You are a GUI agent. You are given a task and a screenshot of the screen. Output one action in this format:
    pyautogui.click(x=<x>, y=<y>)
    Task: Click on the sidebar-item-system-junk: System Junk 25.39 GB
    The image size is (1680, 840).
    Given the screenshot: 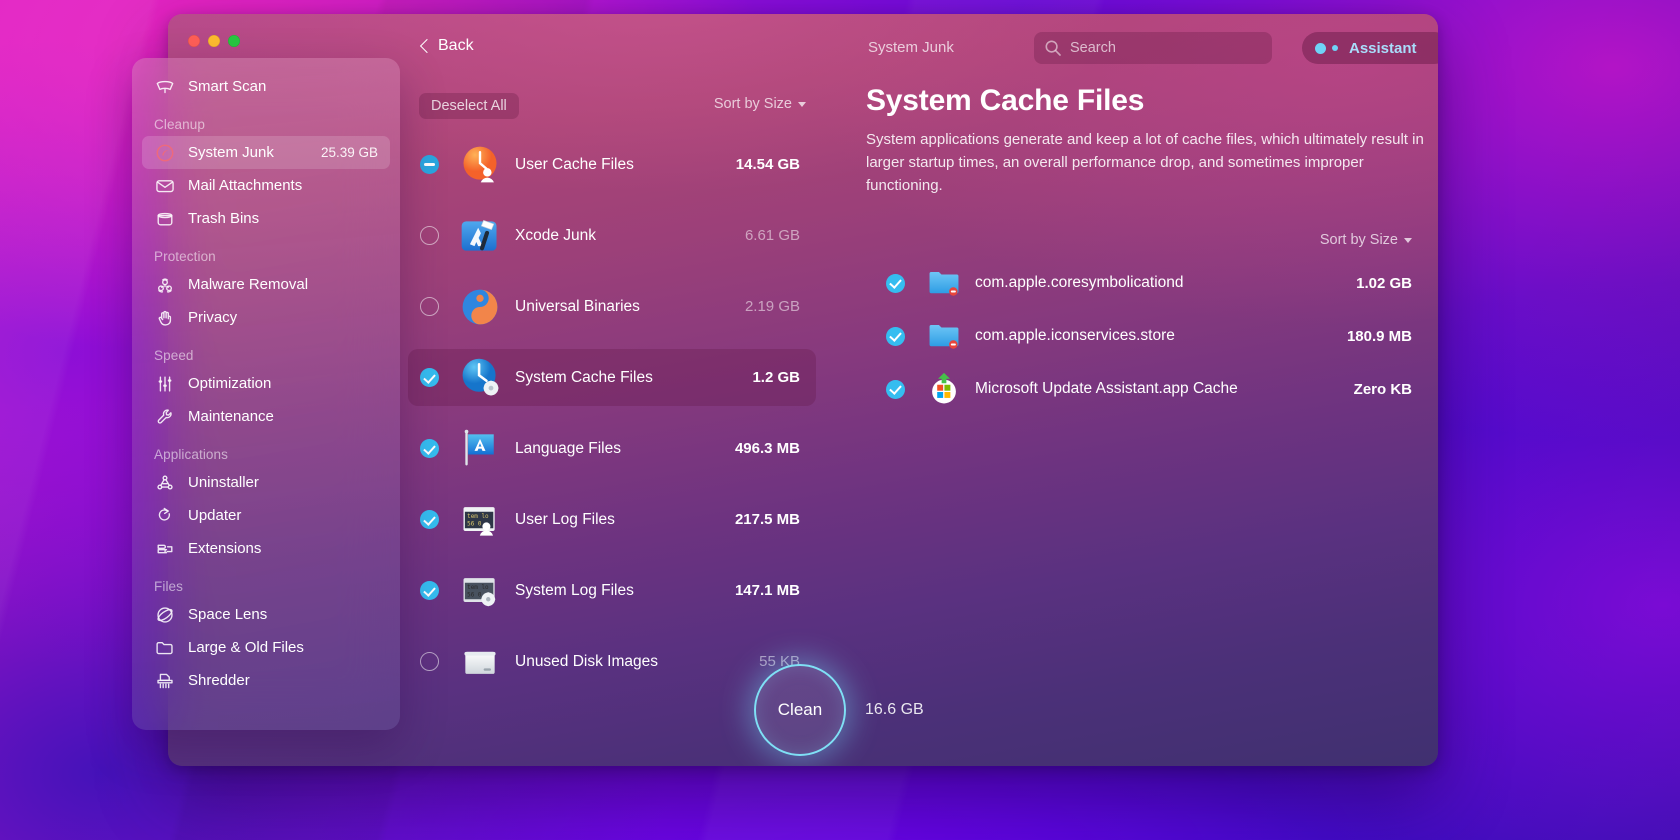 What is the action you would take?
    pyautogui.click(x=266, y=152)
    